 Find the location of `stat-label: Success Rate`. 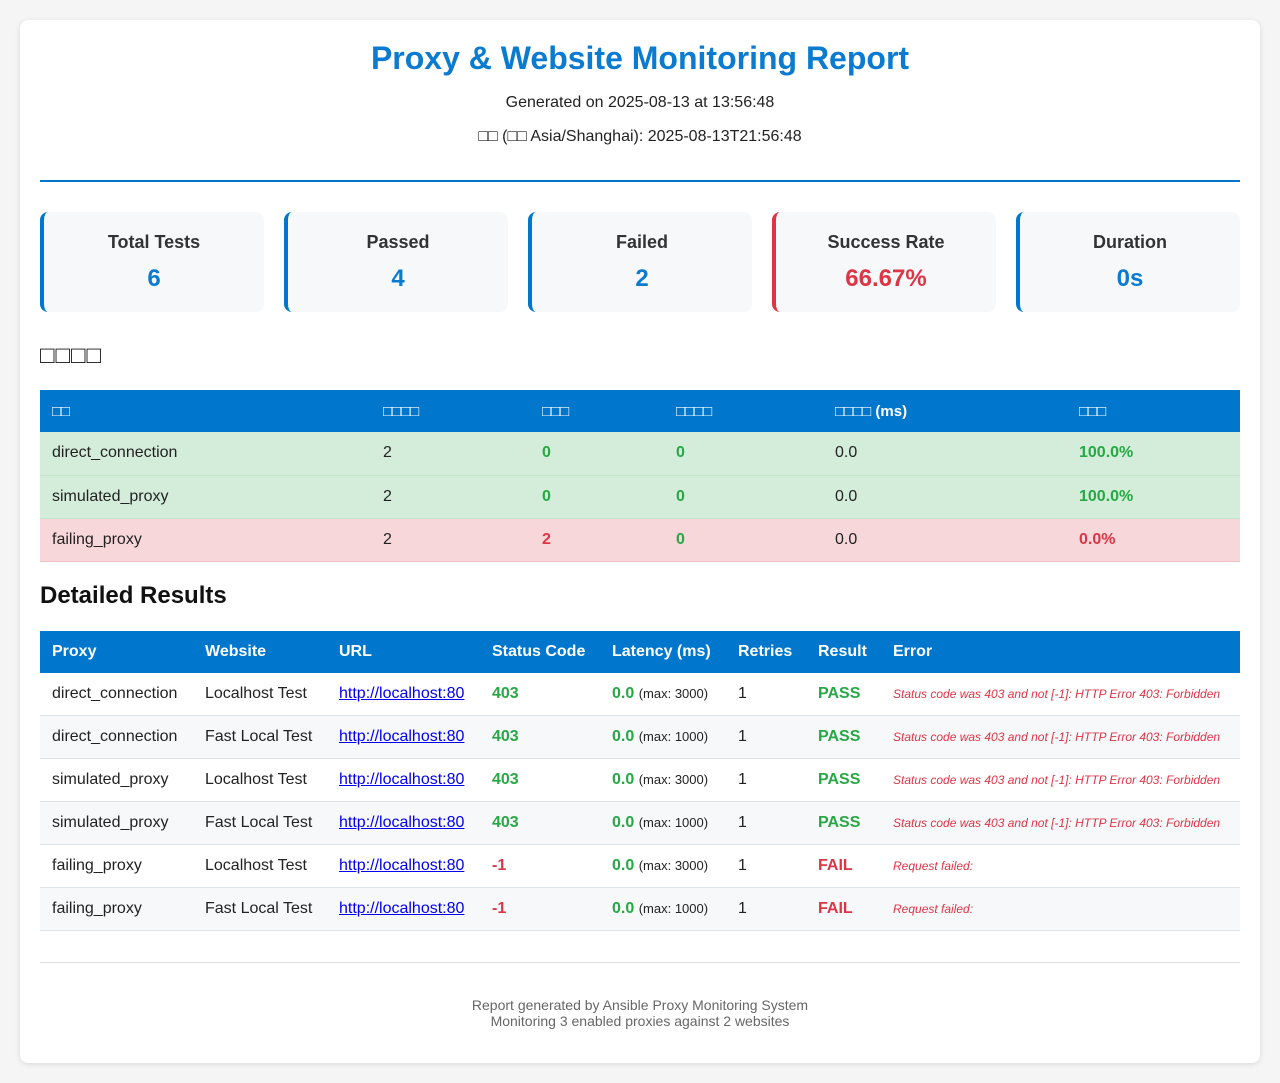

stat-label: Success Rate is located at coordinates (886, 242).